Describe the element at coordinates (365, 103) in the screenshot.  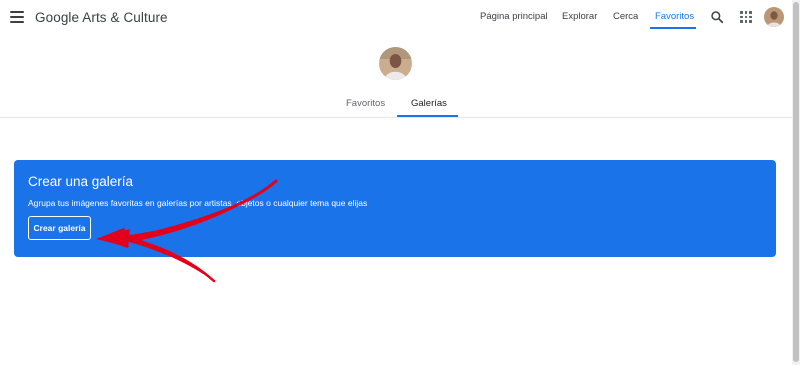
I see `tab-favoritos: Favoritos` at that location.